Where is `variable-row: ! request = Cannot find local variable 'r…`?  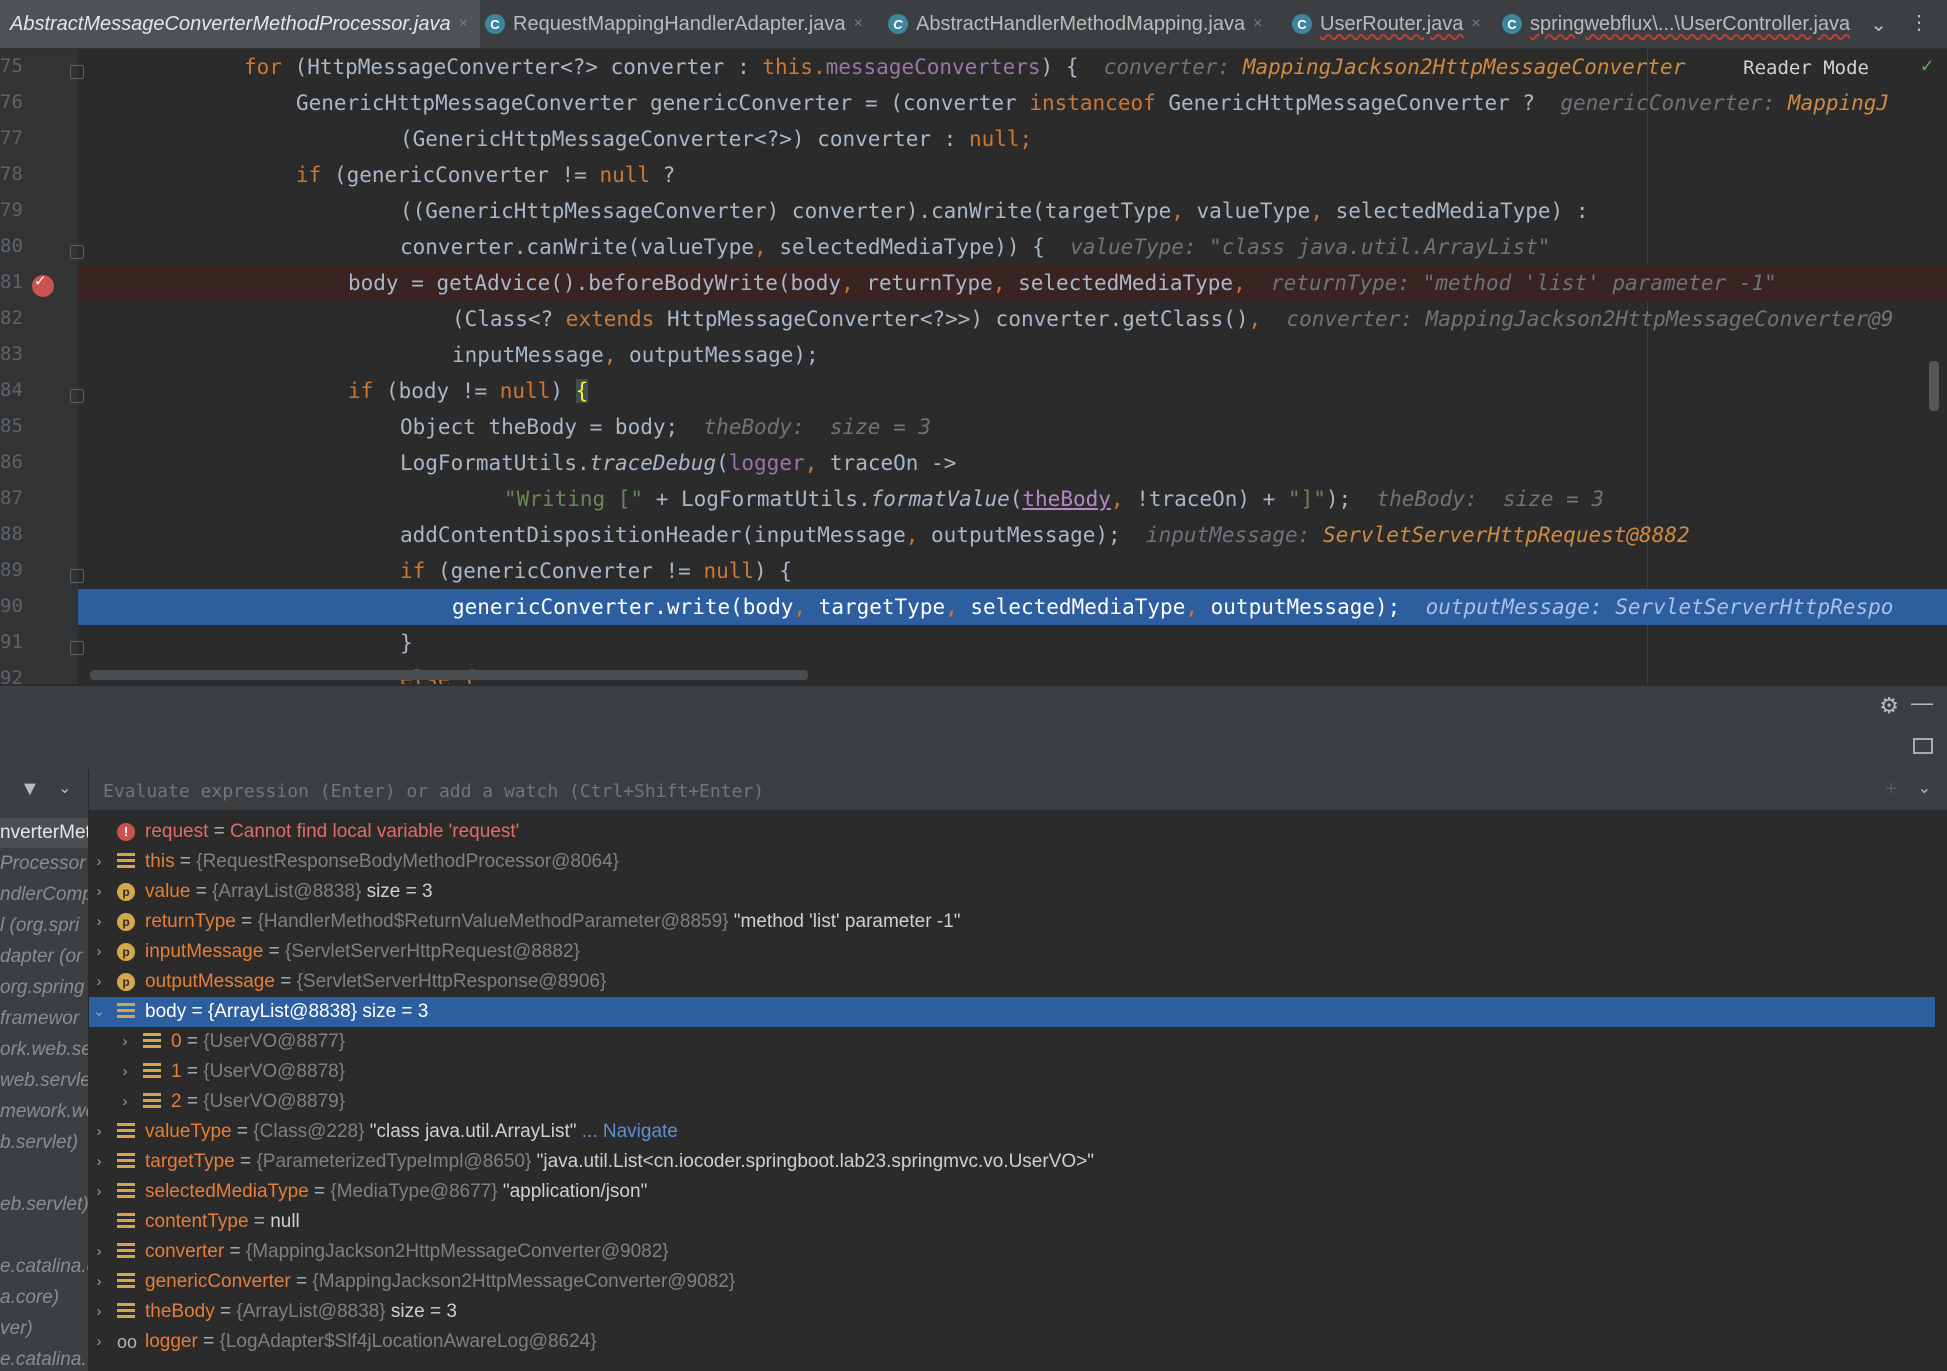
variable-row: ! request = Cannot find local variable 'r… is located at coordinates (1012, 832).